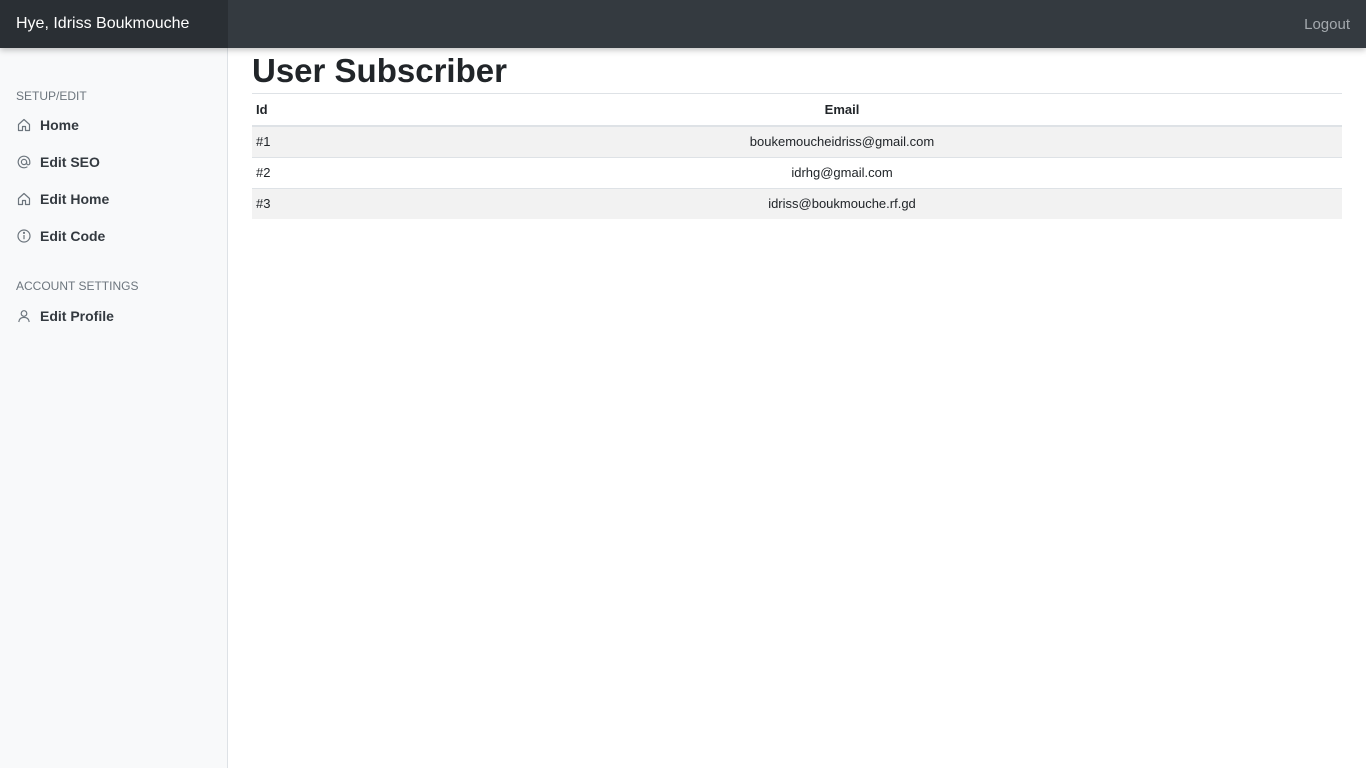 Image resolution: width=1366 pixels, height=768 pixels. What do you see at coordinates (297, 172) in the screenshot?
I see `row-id-cell: #2` at bounding box center [297, 172].